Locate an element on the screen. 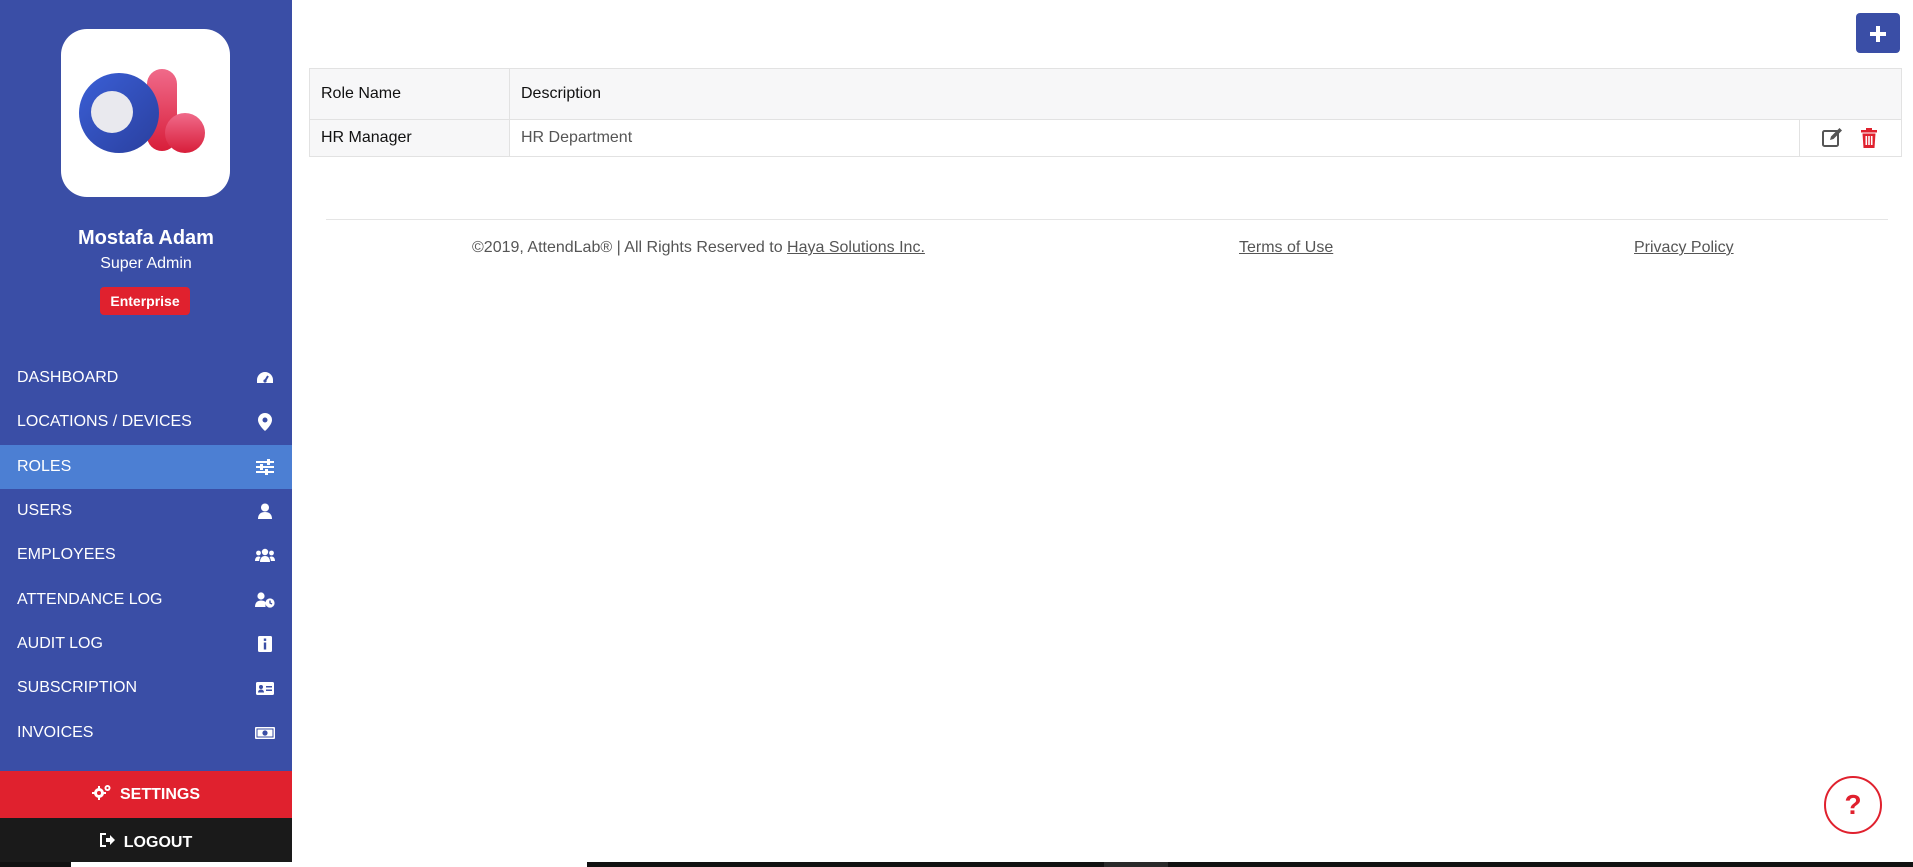 The width and height of the screenshot is (1913, 867). role-name-cell: HR Manager is located at coordinates (409, 138).